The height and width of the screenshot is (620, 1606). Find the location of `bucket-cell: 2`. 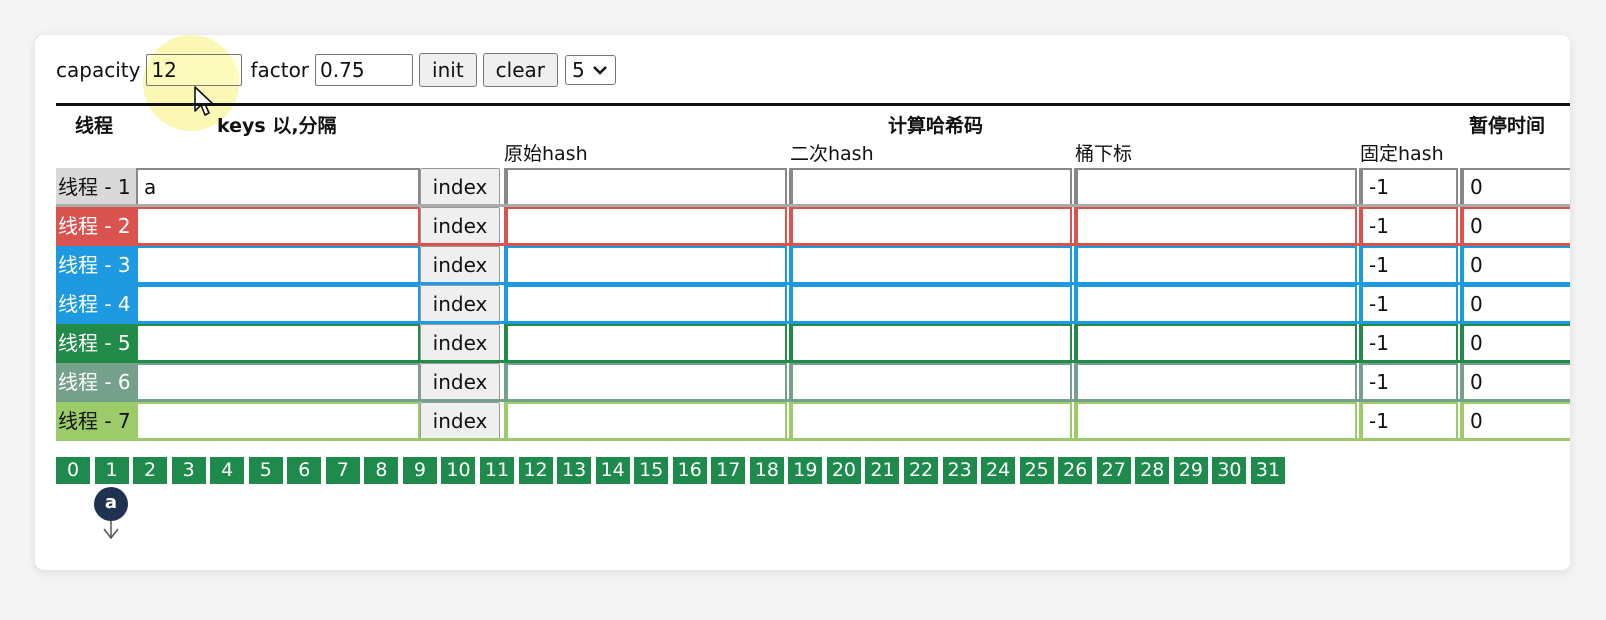

bucket-cell: 2 is located at coordinates (150, 470).